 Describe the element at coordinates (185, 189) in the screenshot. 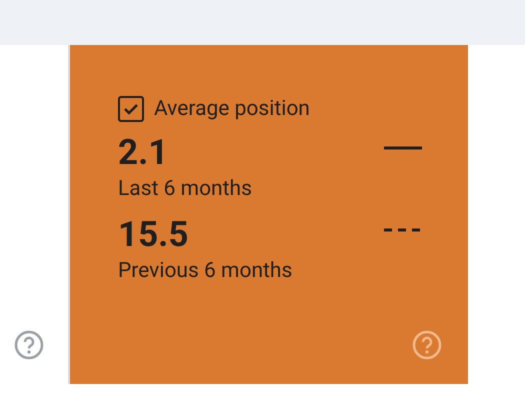

I see `period-caption: Last 6 months` at that location.